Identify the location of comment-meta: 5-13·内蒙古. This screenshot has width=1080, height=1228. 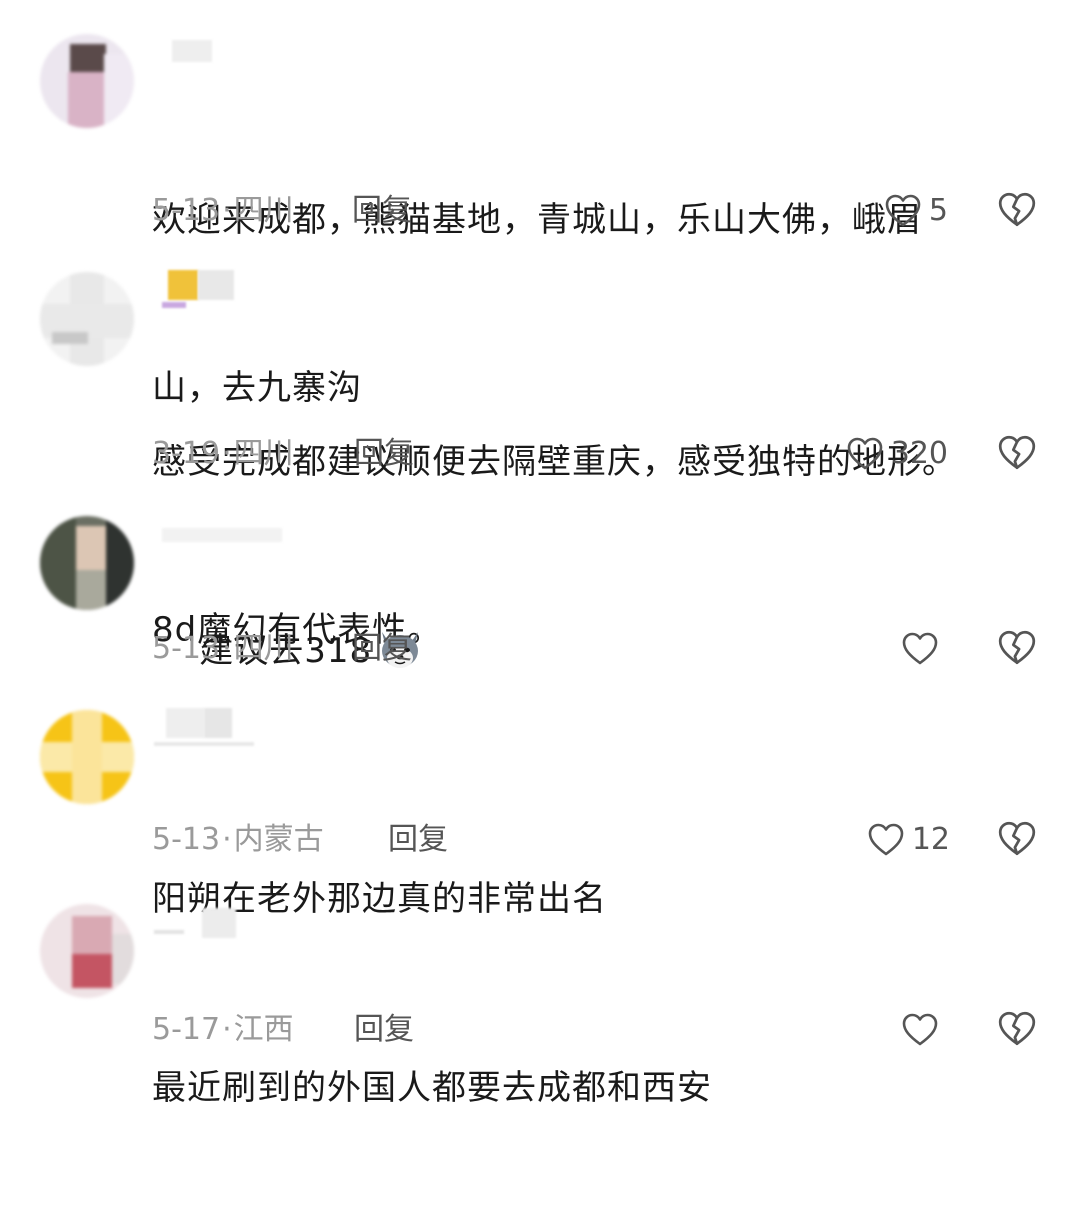
(238, 840).